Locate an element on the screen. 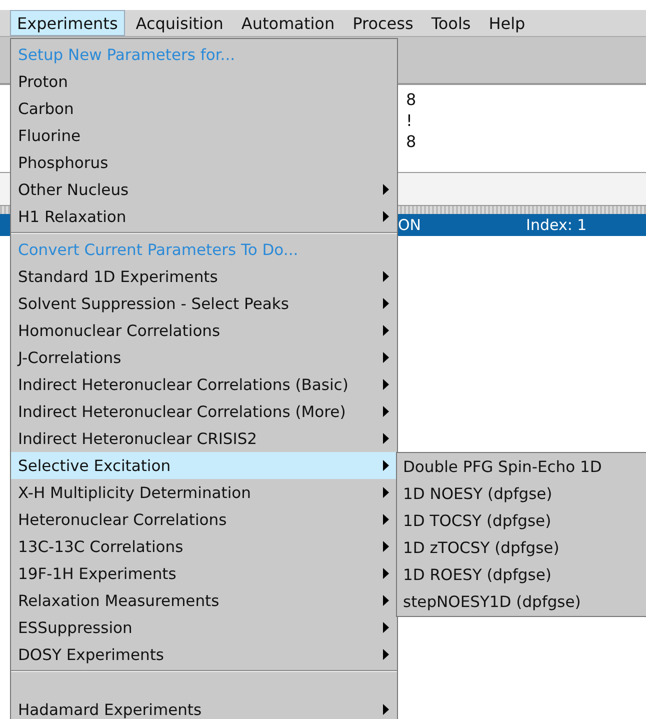 This screenshot has width=646, height=719. menu-item: Phosphorus is located at coordinates (204, 162).